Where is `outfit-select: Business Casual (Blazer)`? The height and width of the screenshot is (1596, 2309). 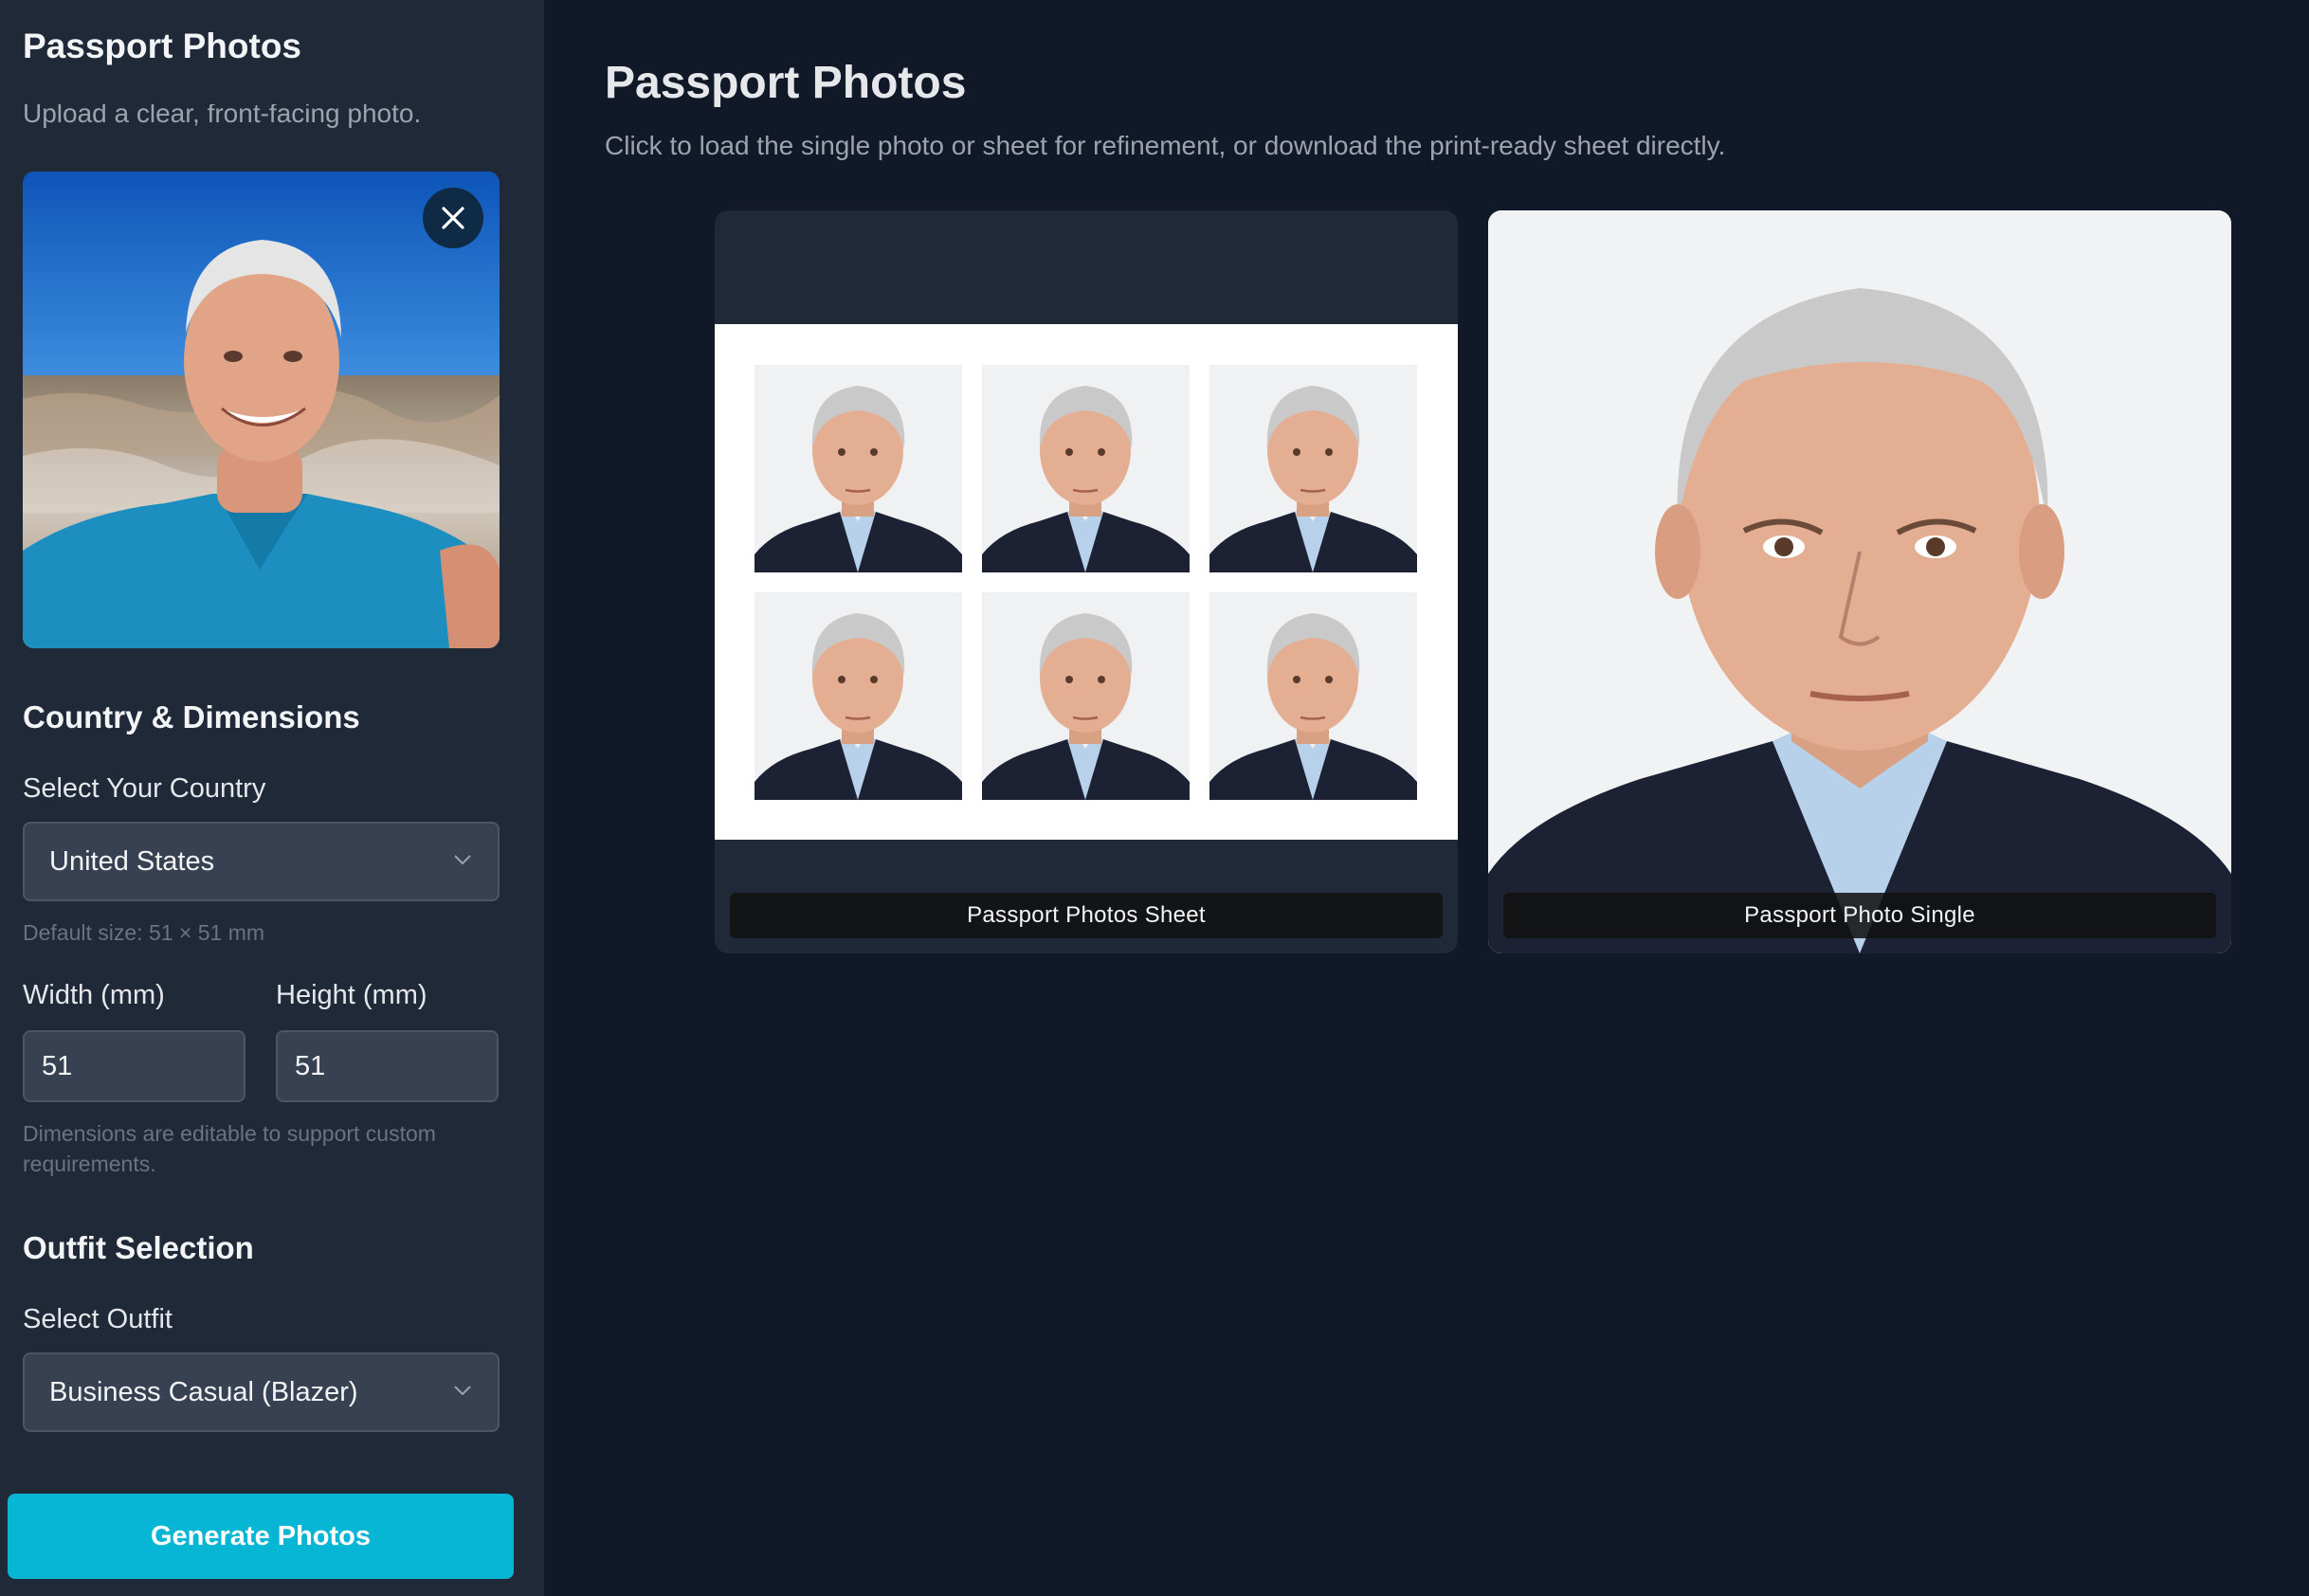
outfit-select: Business Casual (Blazer) is located at coordinates (261, 1392).